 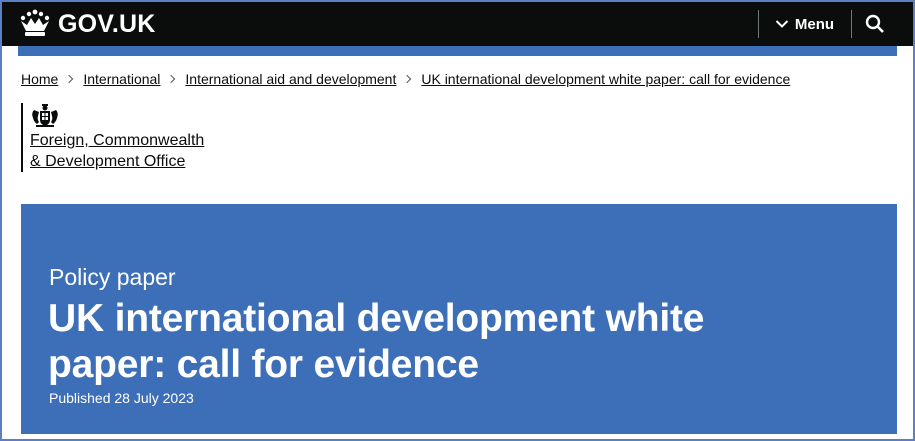 I want to click on breadcrumb-home: Home, so click(x=39, y=79).